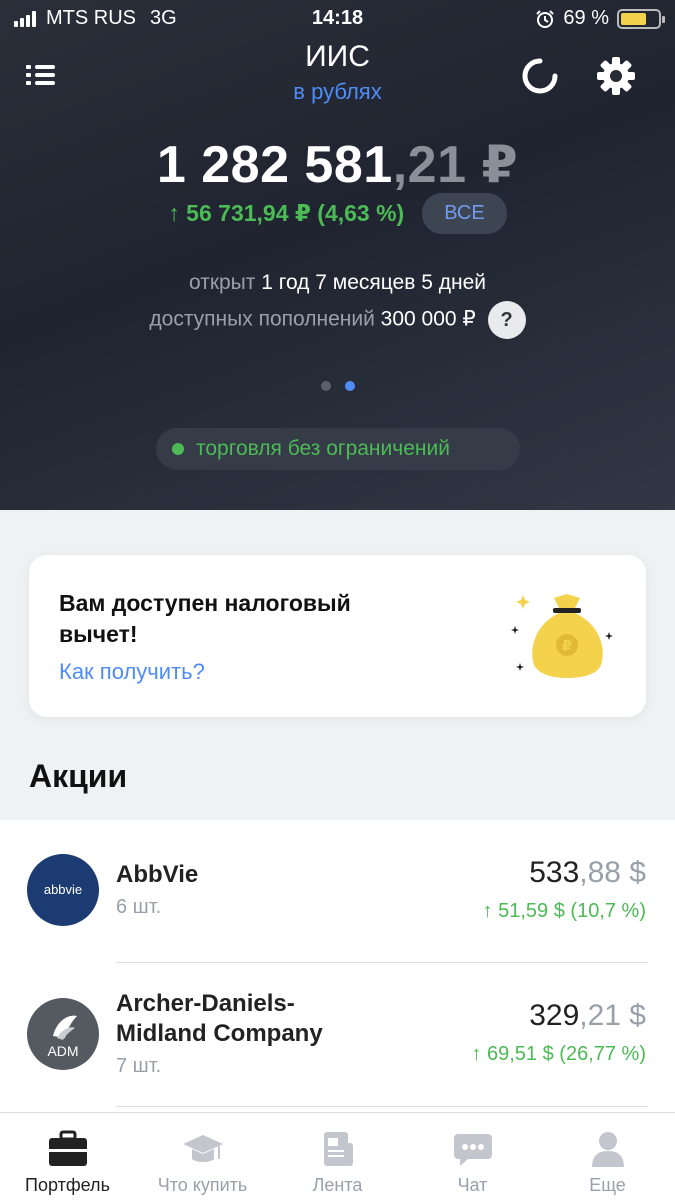 The width and height of the screenshot is (675, 1200). Describe the element at coordinates (616, 76) in the screenshot. I see `gear-icon` at that location.